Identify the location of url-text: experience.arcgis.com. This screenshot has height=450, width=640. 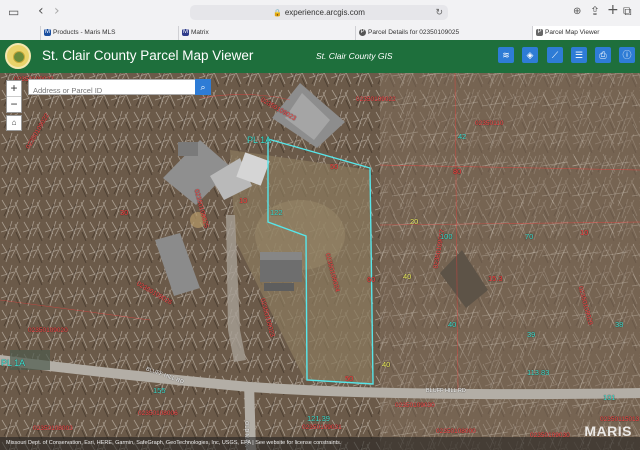
(324, 12).